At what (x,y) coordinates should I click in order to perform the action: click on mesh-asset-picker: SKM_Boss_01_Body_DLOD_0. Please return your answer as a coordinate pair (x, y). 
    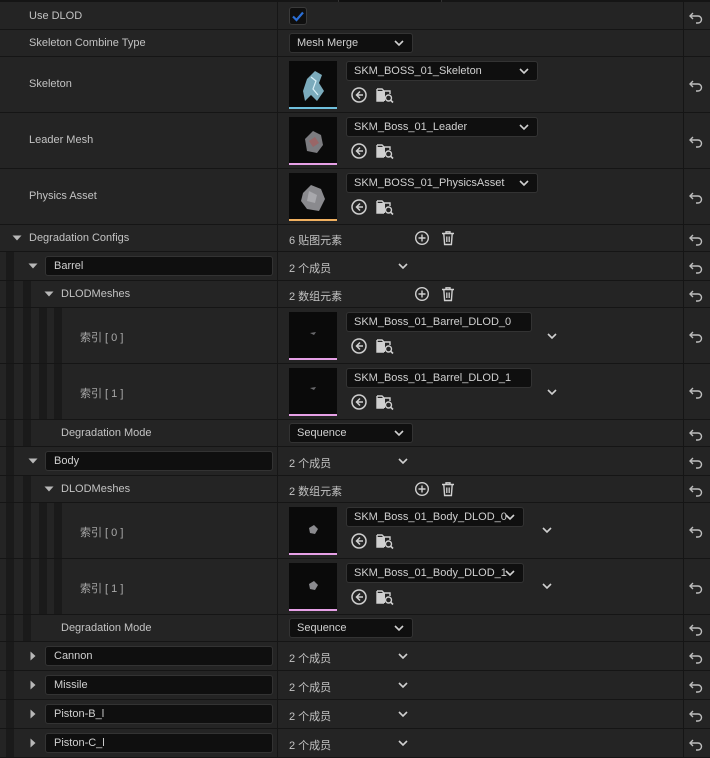
    Looking at the image, I should click on (435, 517).